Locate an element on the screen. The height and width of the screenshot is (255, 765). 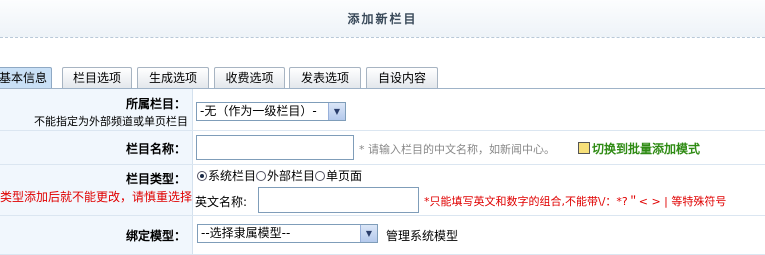
tab-basic-info: 基本信息 is located at coordinates (26, 77).